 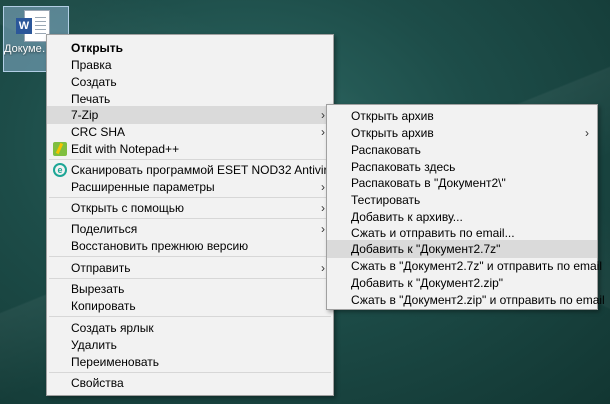 I want to click on menu-item-send-to: Отправить ›, so click(x=190, y=268).